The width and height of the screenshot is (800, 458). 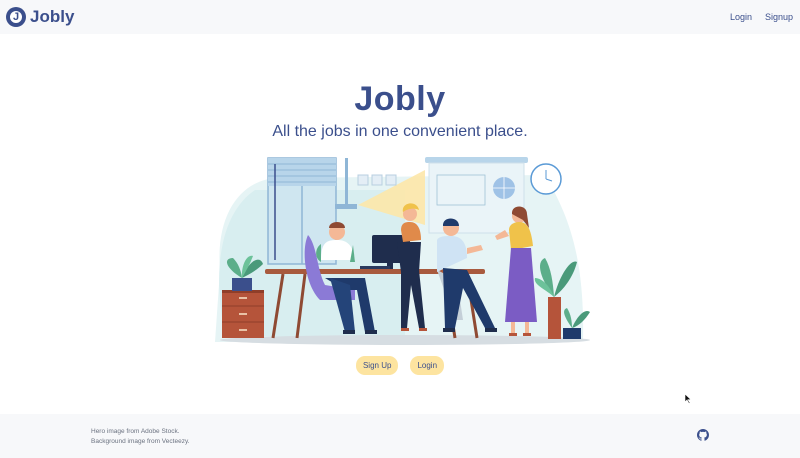 What do you see at coordinates (377, 365) in the screenshot?
I see `signup-button: Sign Up` at bounding box center [377, 365].